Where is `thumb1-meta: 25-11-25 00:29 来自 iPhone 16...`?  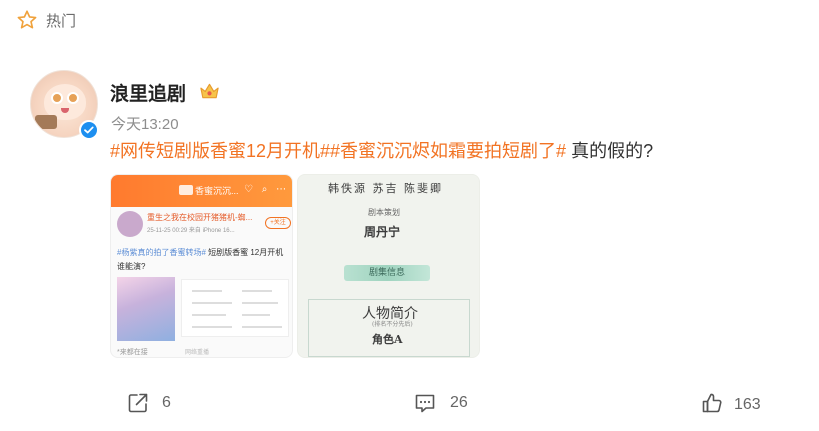 thumb1-meta: 25-11-25 00:29 来自 iPhone 16... is located at coordinates (191, 231).